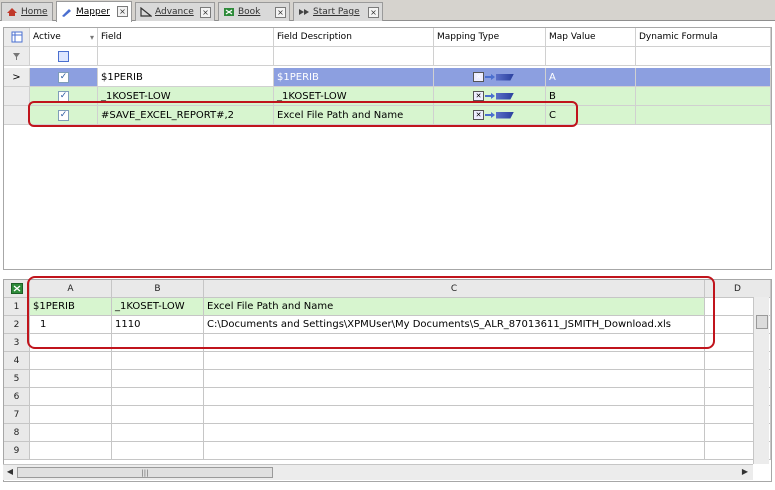 The width and height of the screenshot is (775, 490). I want to click on sheet-row: 5, so click(387, 379).